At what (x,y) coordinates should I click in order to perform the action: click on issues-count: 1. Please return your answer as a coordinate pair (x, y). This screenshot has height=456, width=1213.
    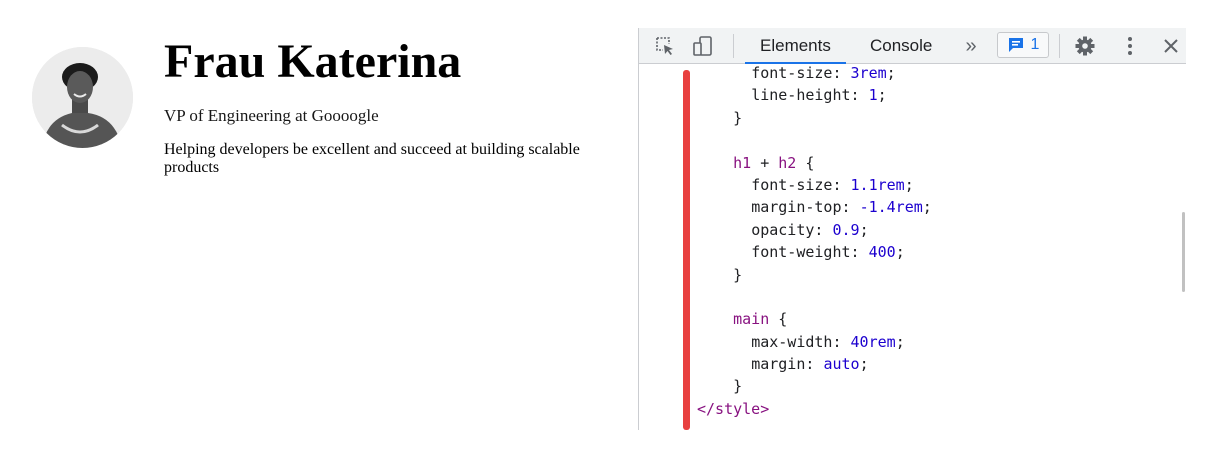
    Looking at the image, I should click on (1035, 44).